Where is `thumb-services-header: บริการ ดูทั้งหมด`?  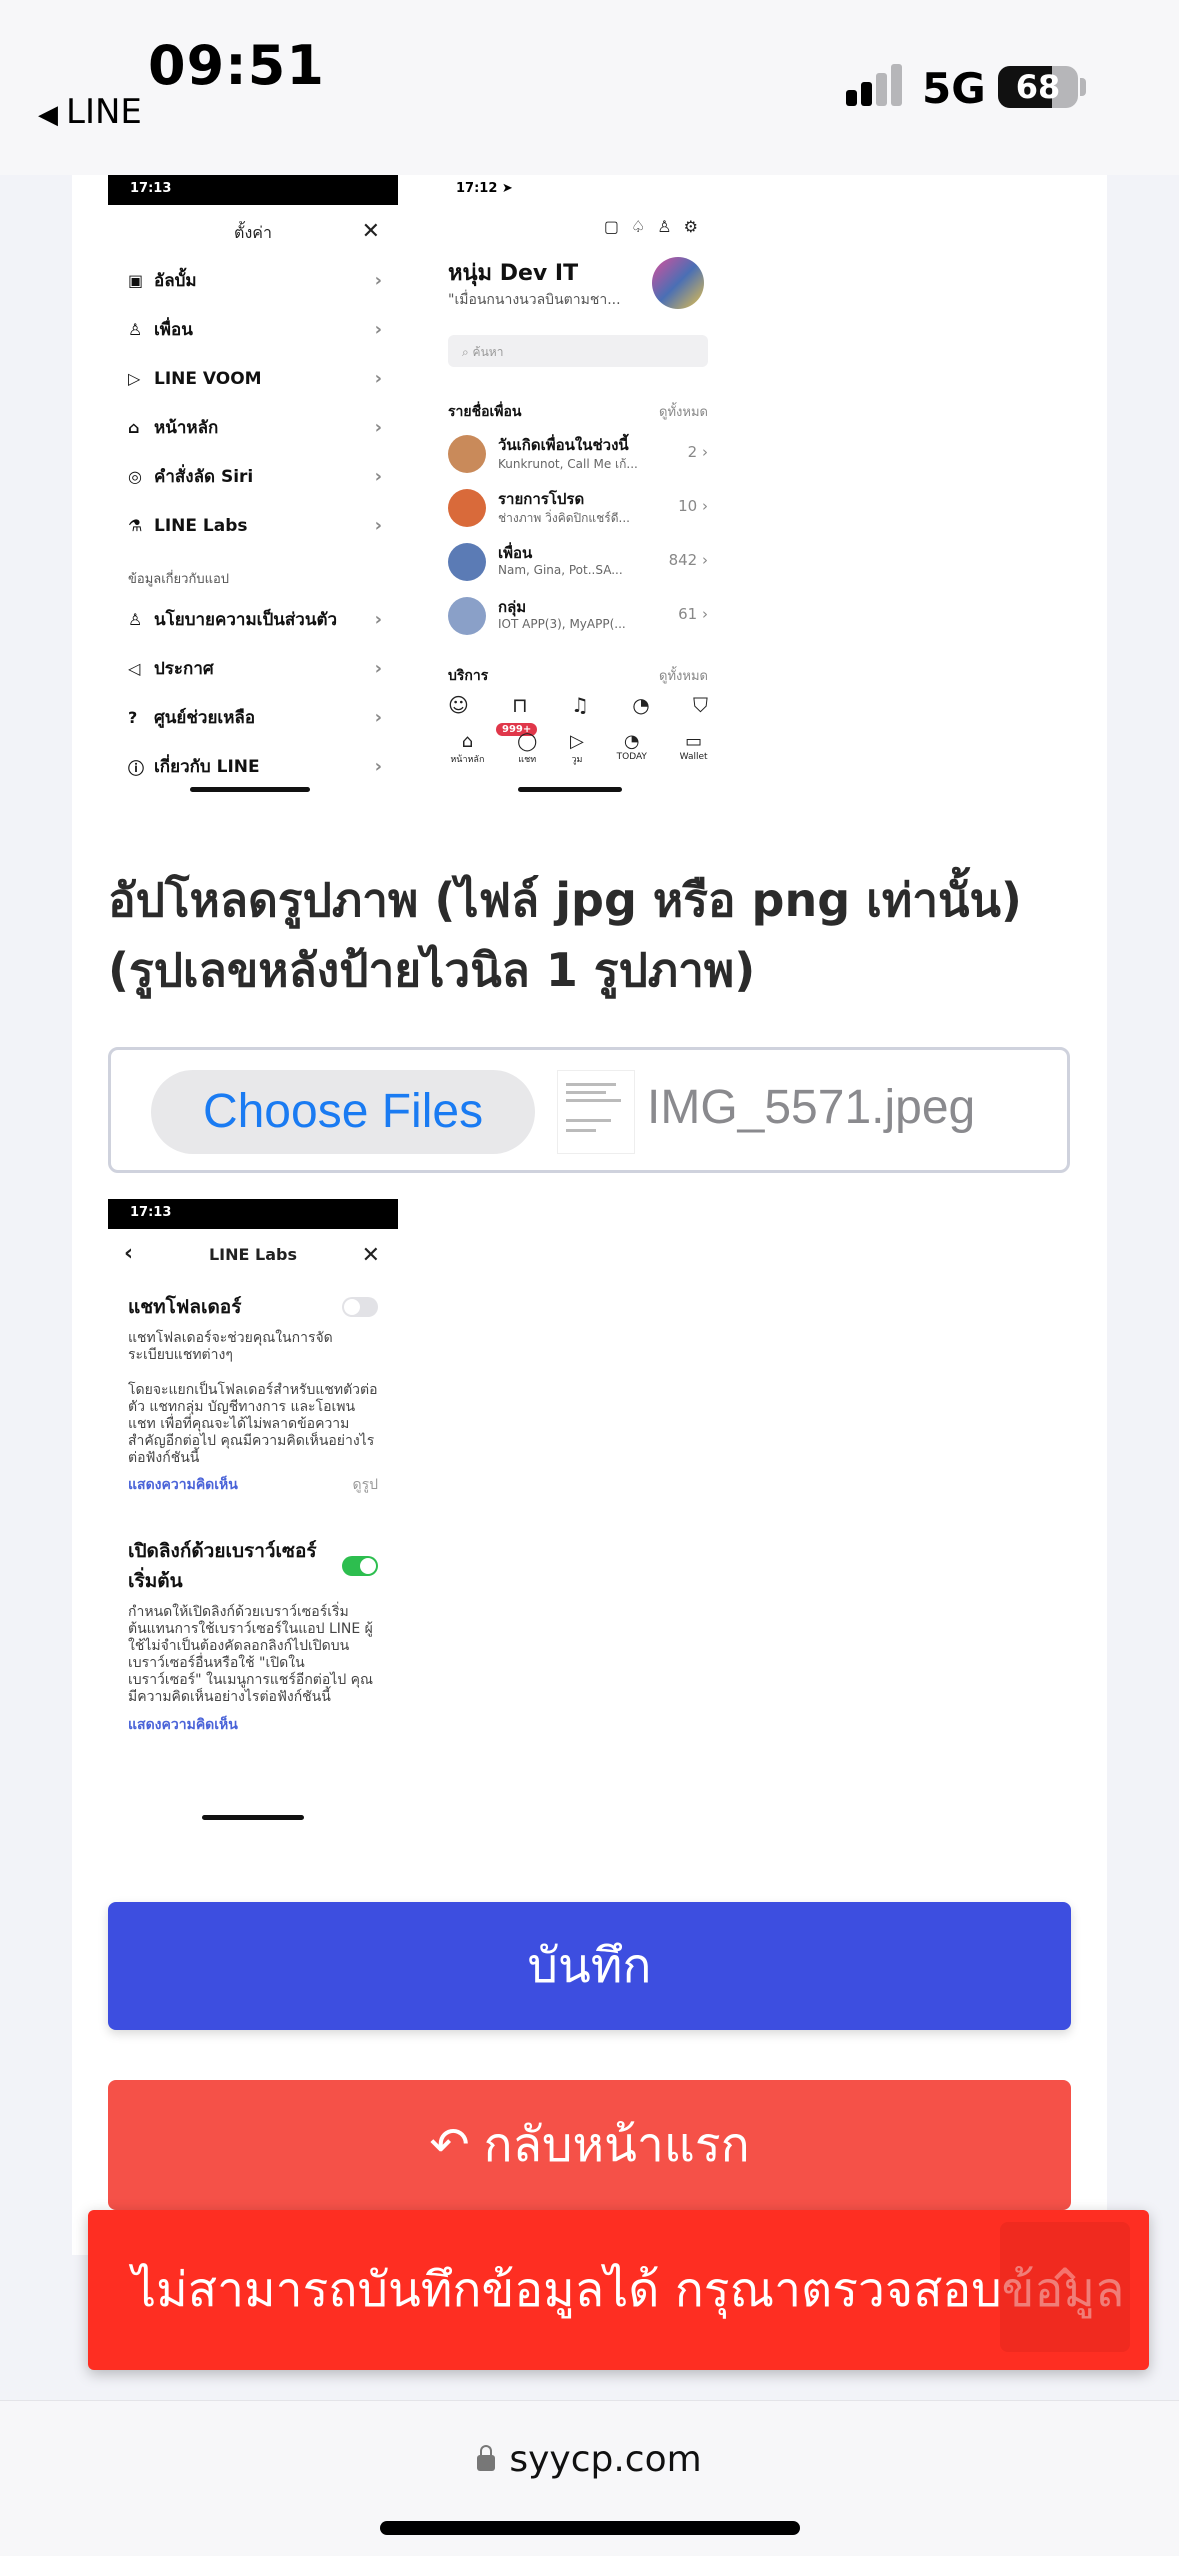 thumb-services-header: บริการ ดูทั้งหมด is located at coordinates (578, 676).